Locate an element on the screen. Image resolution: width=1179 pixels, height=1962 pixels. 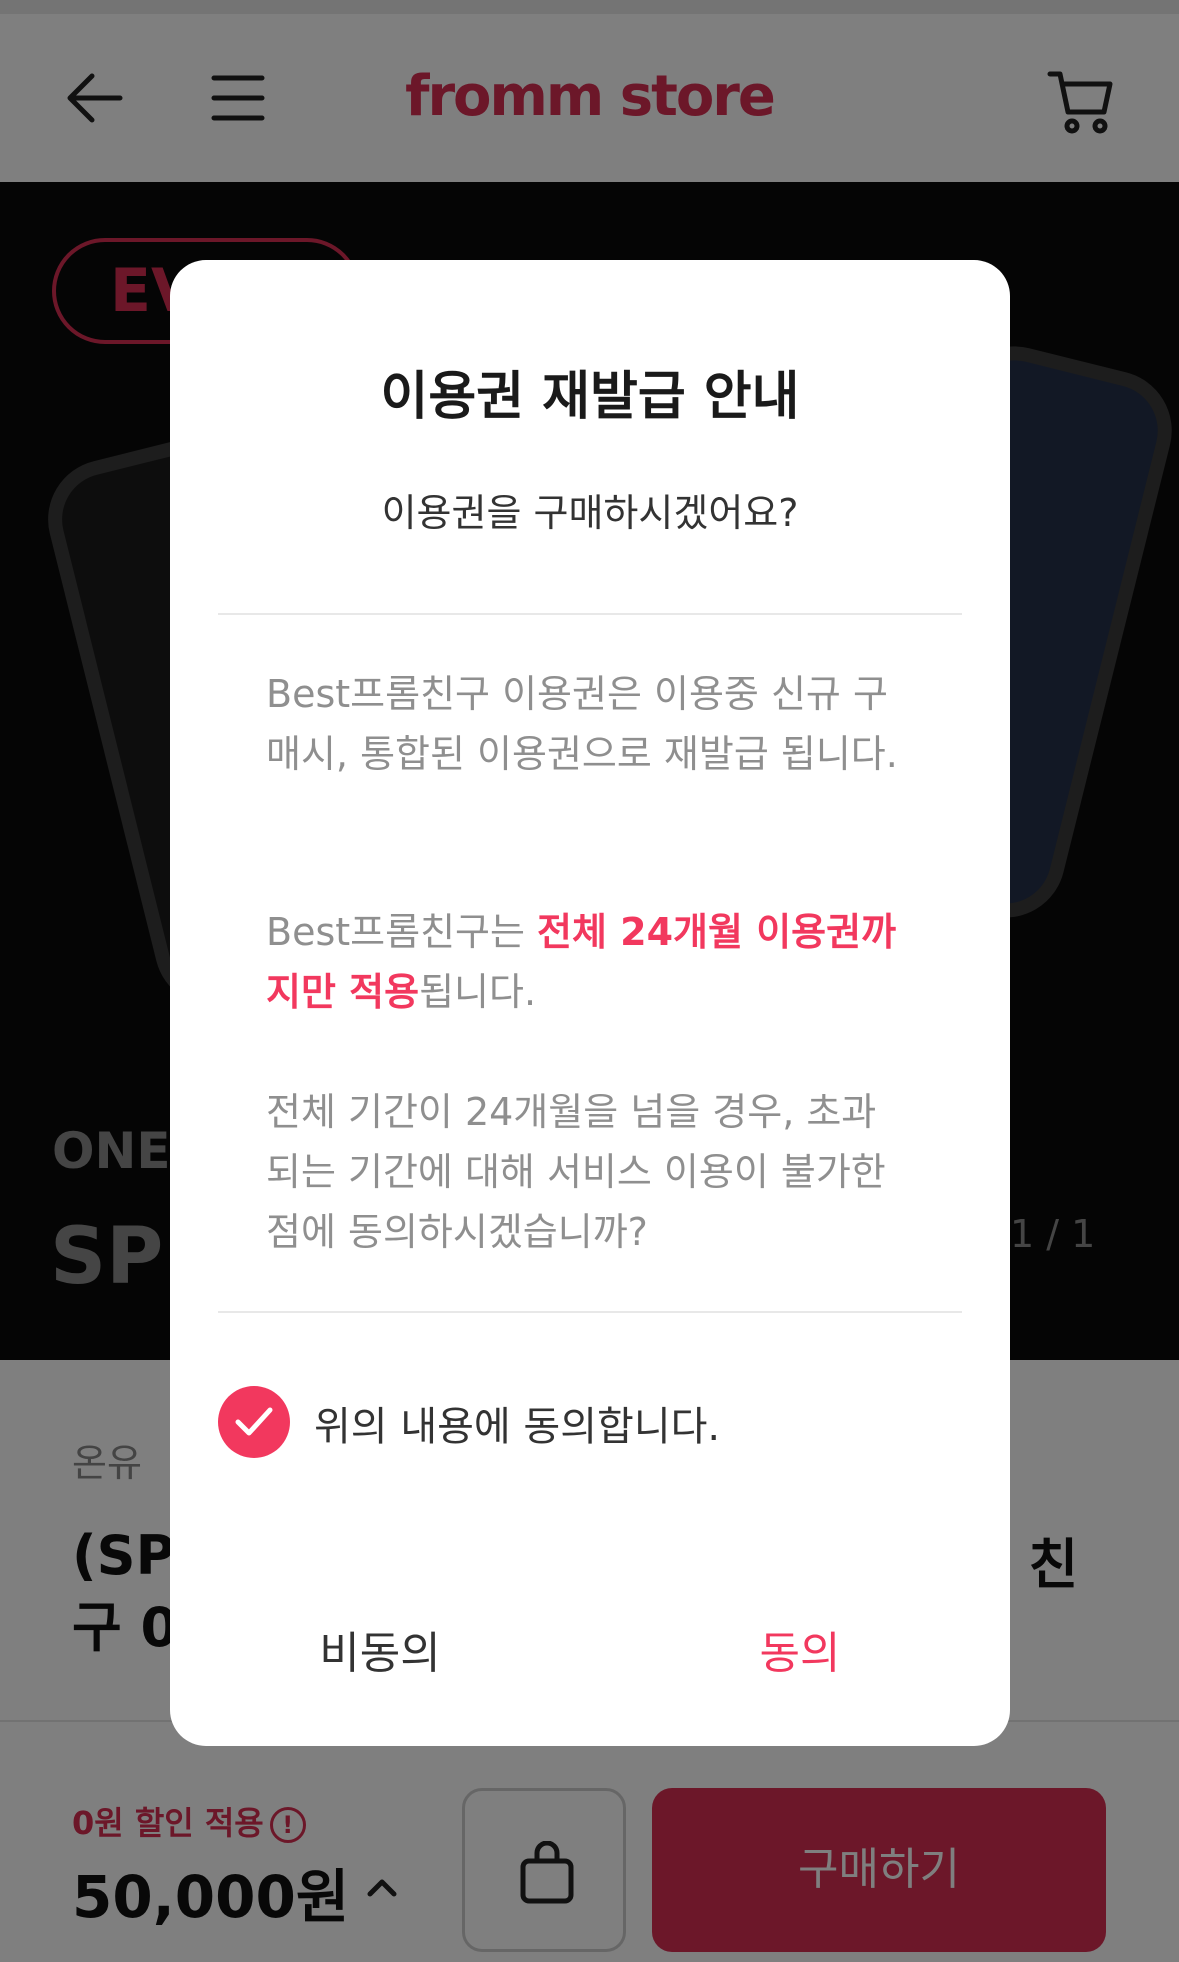
agree-checkbox is located at coordinates (254, 1422).